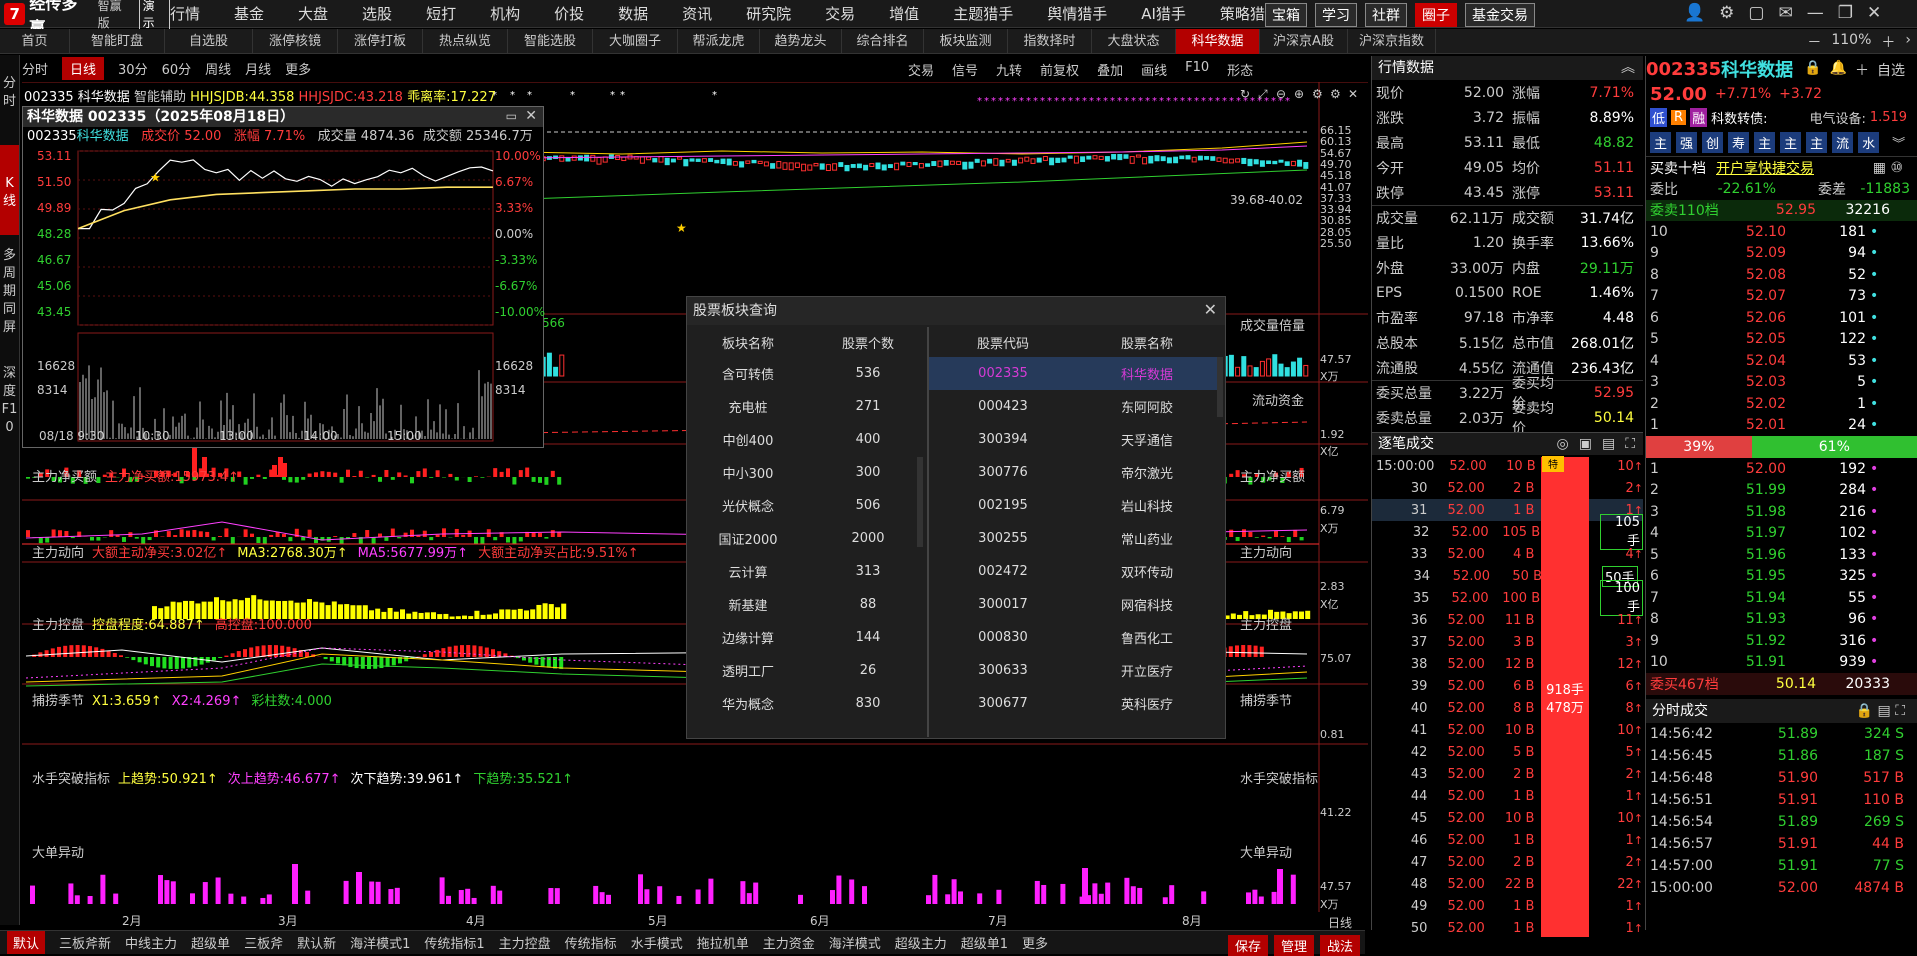 Image resolution: width=1917 pixels, height=956 pixels. Describe the element at coordinates (1838, 70) in the screenshot. I see `bell-icon: 🔔` at that location.